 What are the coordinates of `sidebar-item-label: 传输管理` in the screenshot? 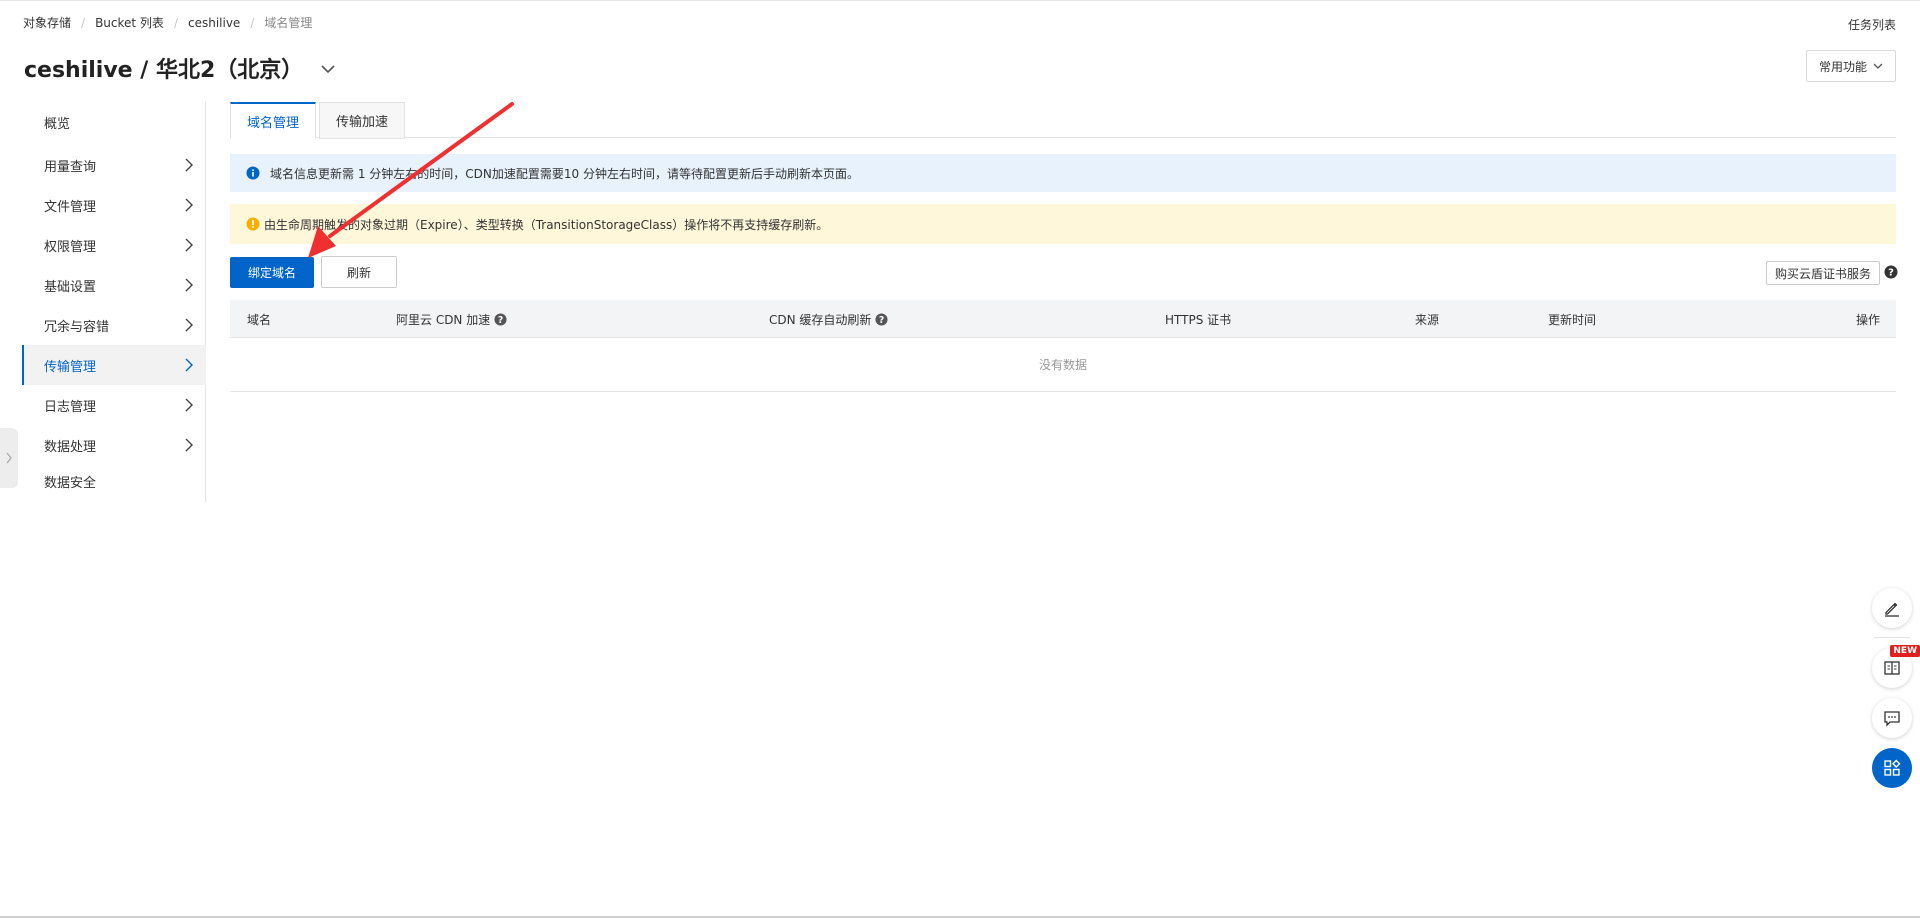 It's located at (70, 367).